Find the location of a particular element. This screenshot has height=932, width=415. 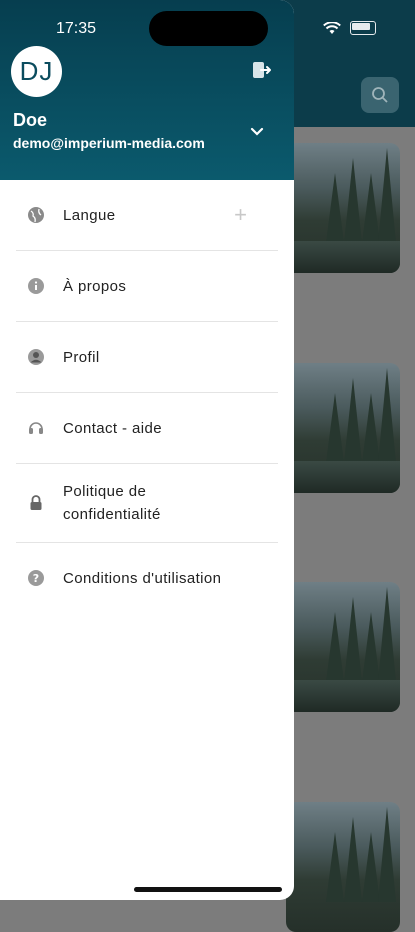

logout-icon is located at coordinates (262, 70).